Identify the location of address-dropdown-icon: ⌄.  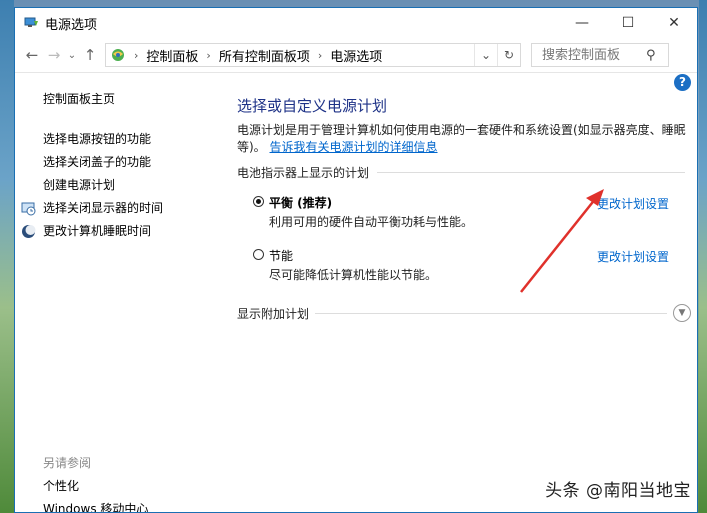
(485, 55).